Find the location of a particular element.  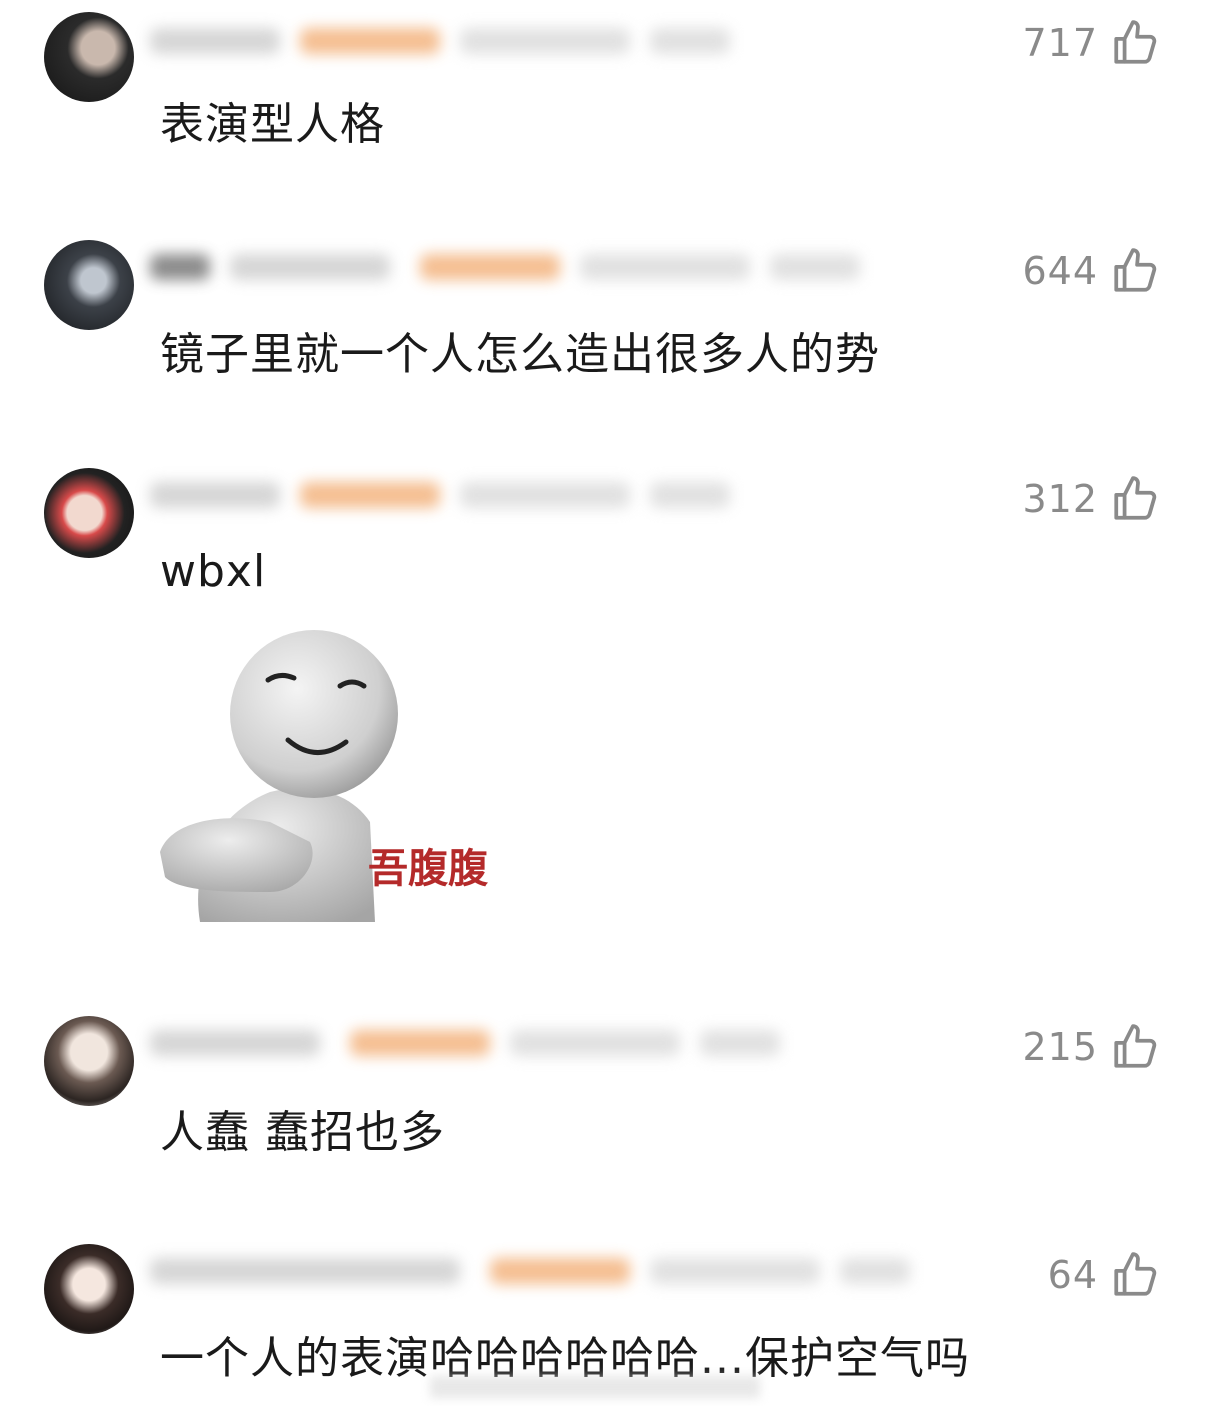

like-button: 717 is located at coordinates (1091, 43).